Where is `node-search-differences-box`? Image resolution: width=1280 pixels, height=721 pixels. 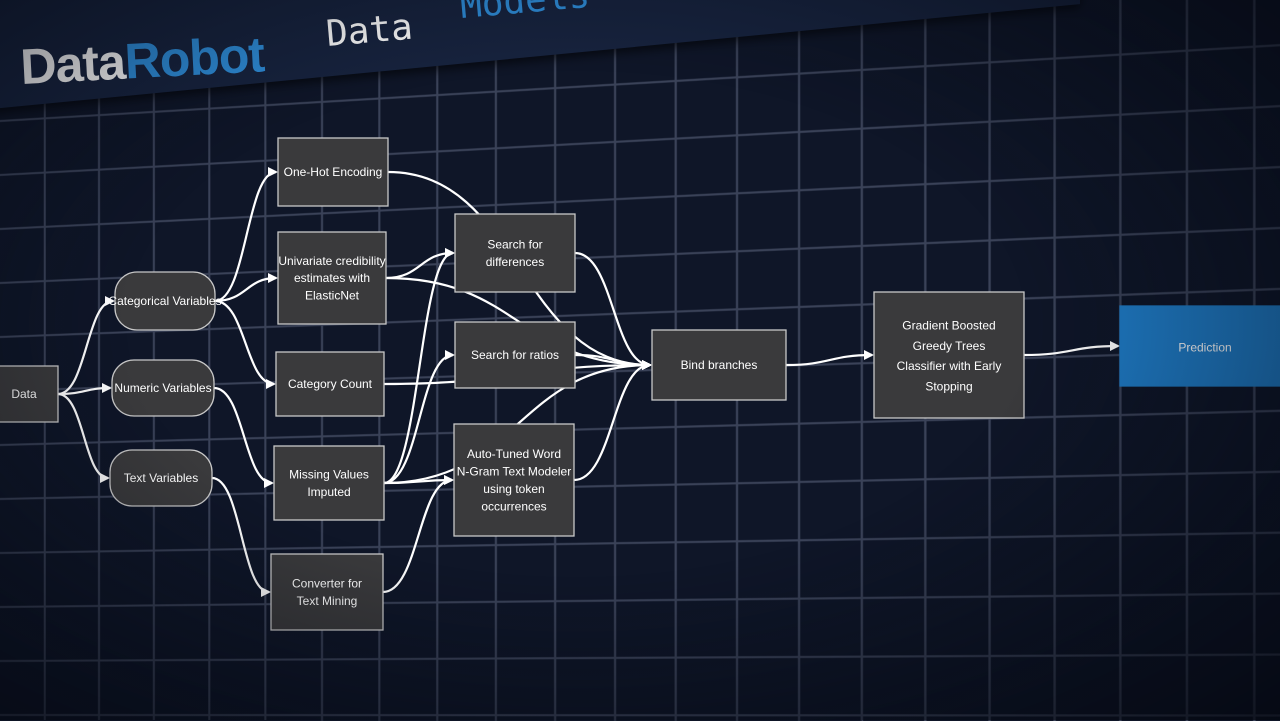 node-search-differences-box is located at coordinates (515, 253).